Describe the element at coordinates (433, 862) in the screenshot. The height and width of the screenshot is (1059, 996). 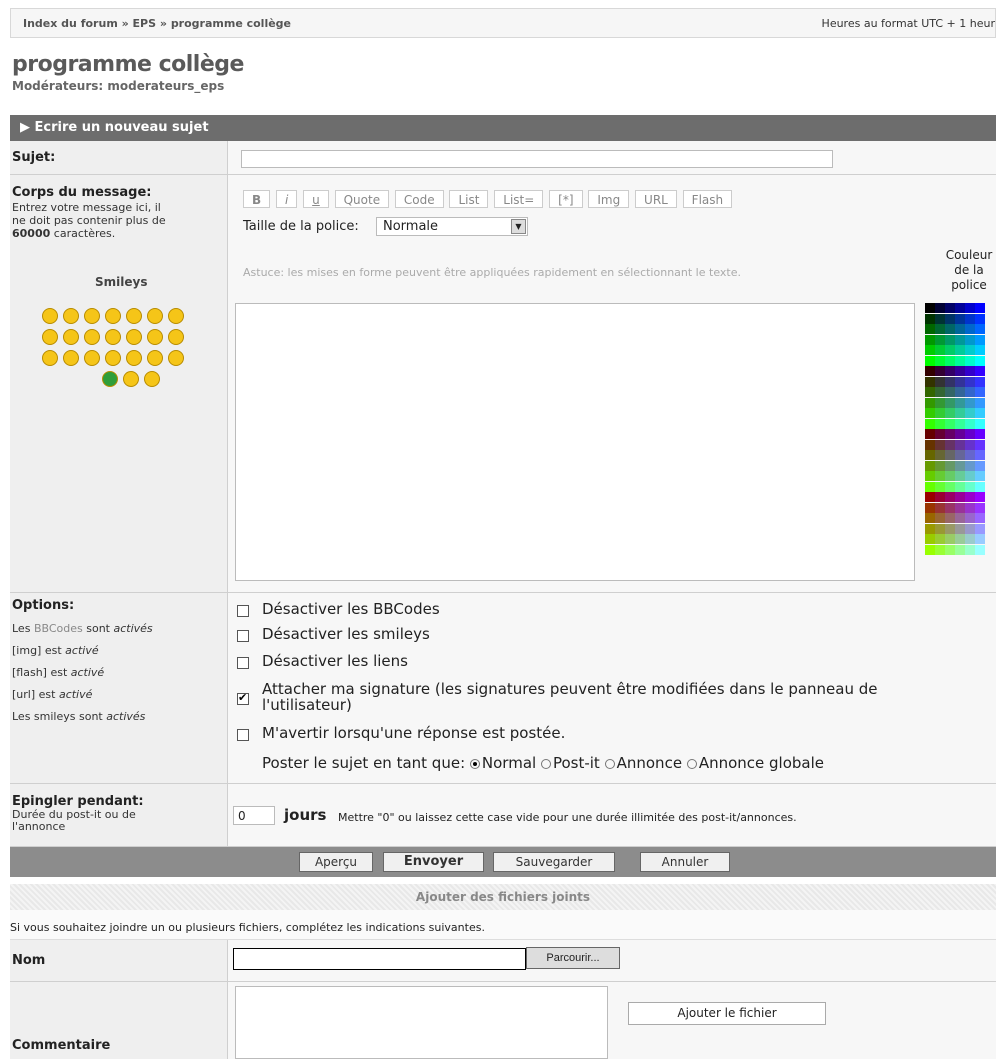
I see `send-button: Envoyer` at that location.